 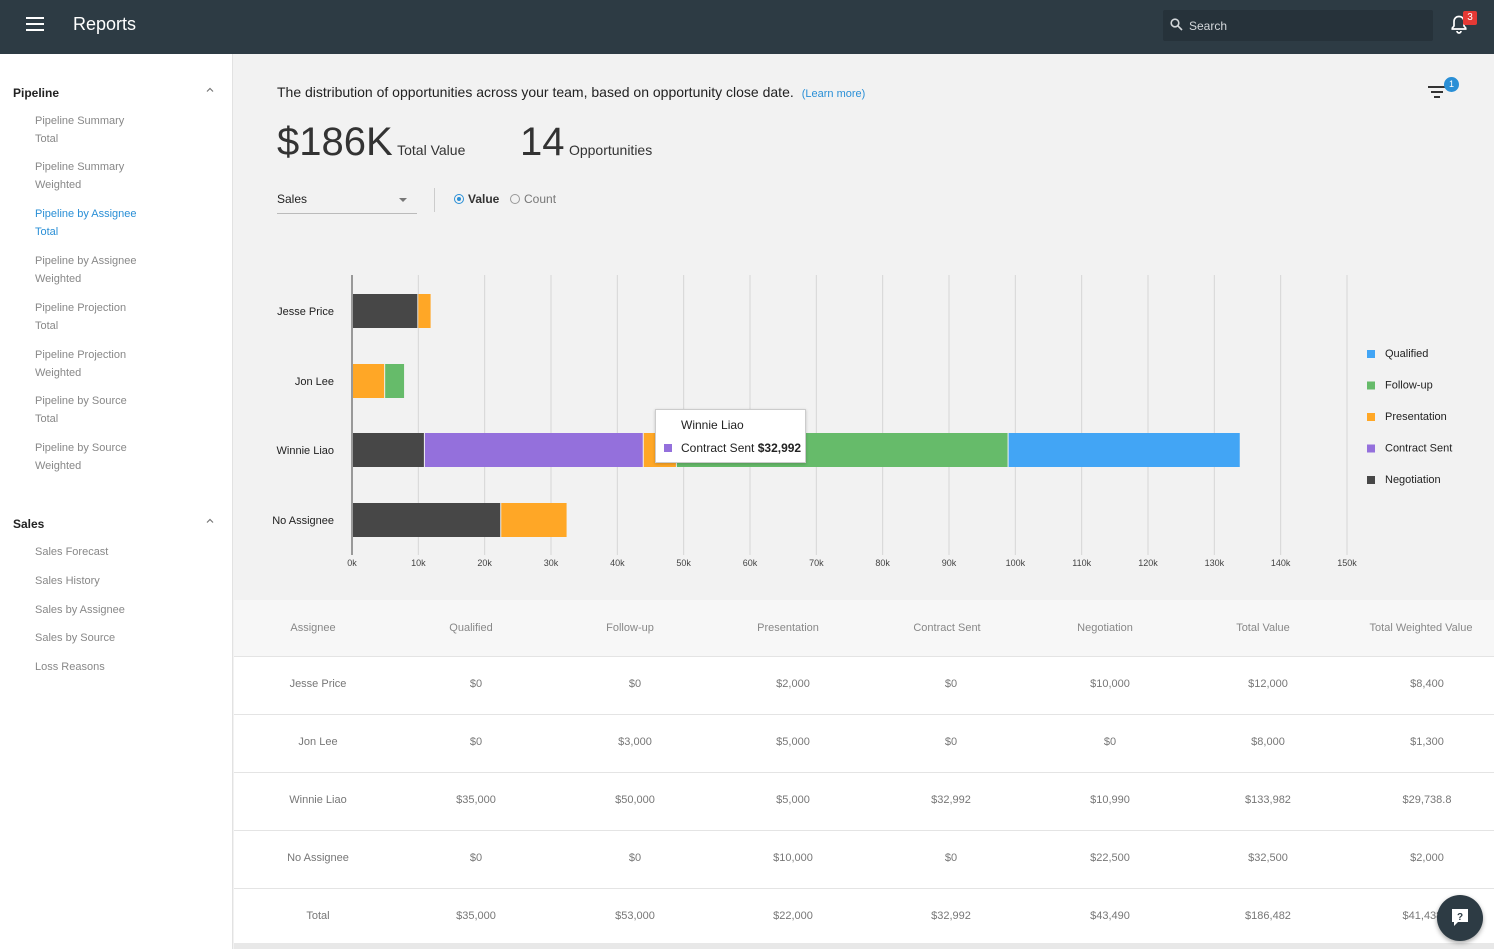 I want to click on search-box, so click(x=1298, y=25).